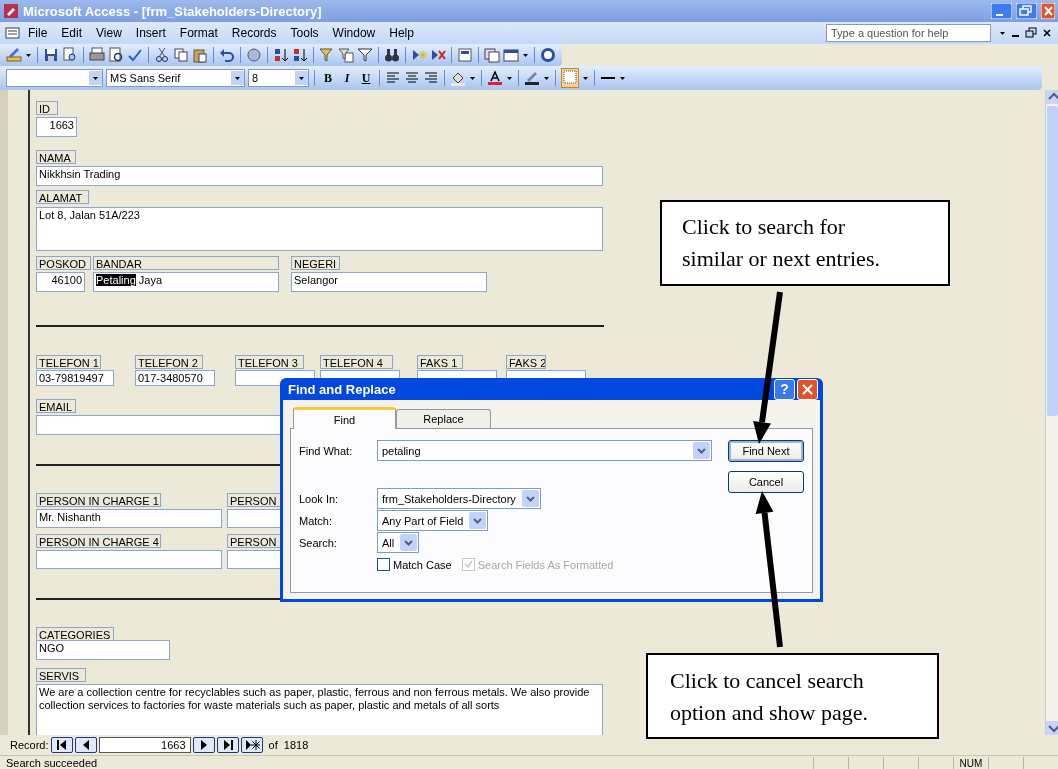 The width and height of the screenshot is (1058, 769). Describe the element at coordinates (150, 33) in the screenshot. I see `menu-item: Insert` at that location.